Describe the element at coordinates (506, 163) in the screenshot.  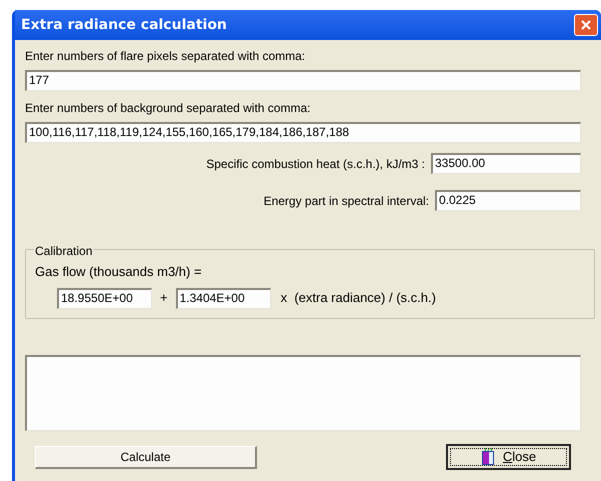
I see `input-field: 33500.00` at that location.